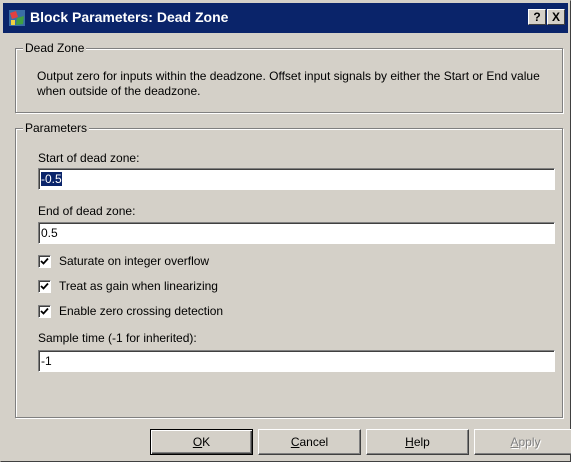  I want to click on cancel-label-rest: ancel, so click(314, 442).